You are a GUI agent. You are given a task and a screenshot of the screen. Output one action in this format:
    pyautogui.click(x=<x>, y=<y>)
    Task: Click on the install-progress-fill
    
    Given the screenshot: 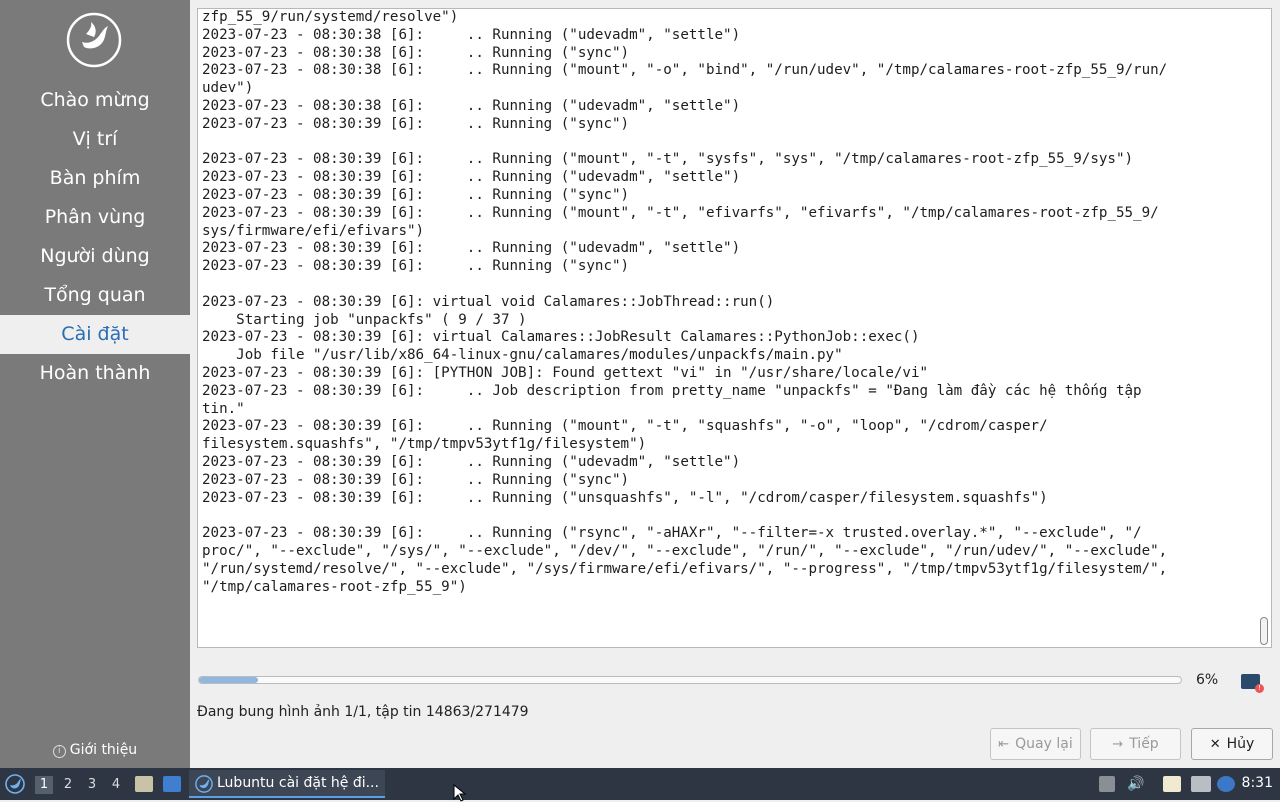 What is the action you would take?
    pyautogui.click(x=228, y=680)
    